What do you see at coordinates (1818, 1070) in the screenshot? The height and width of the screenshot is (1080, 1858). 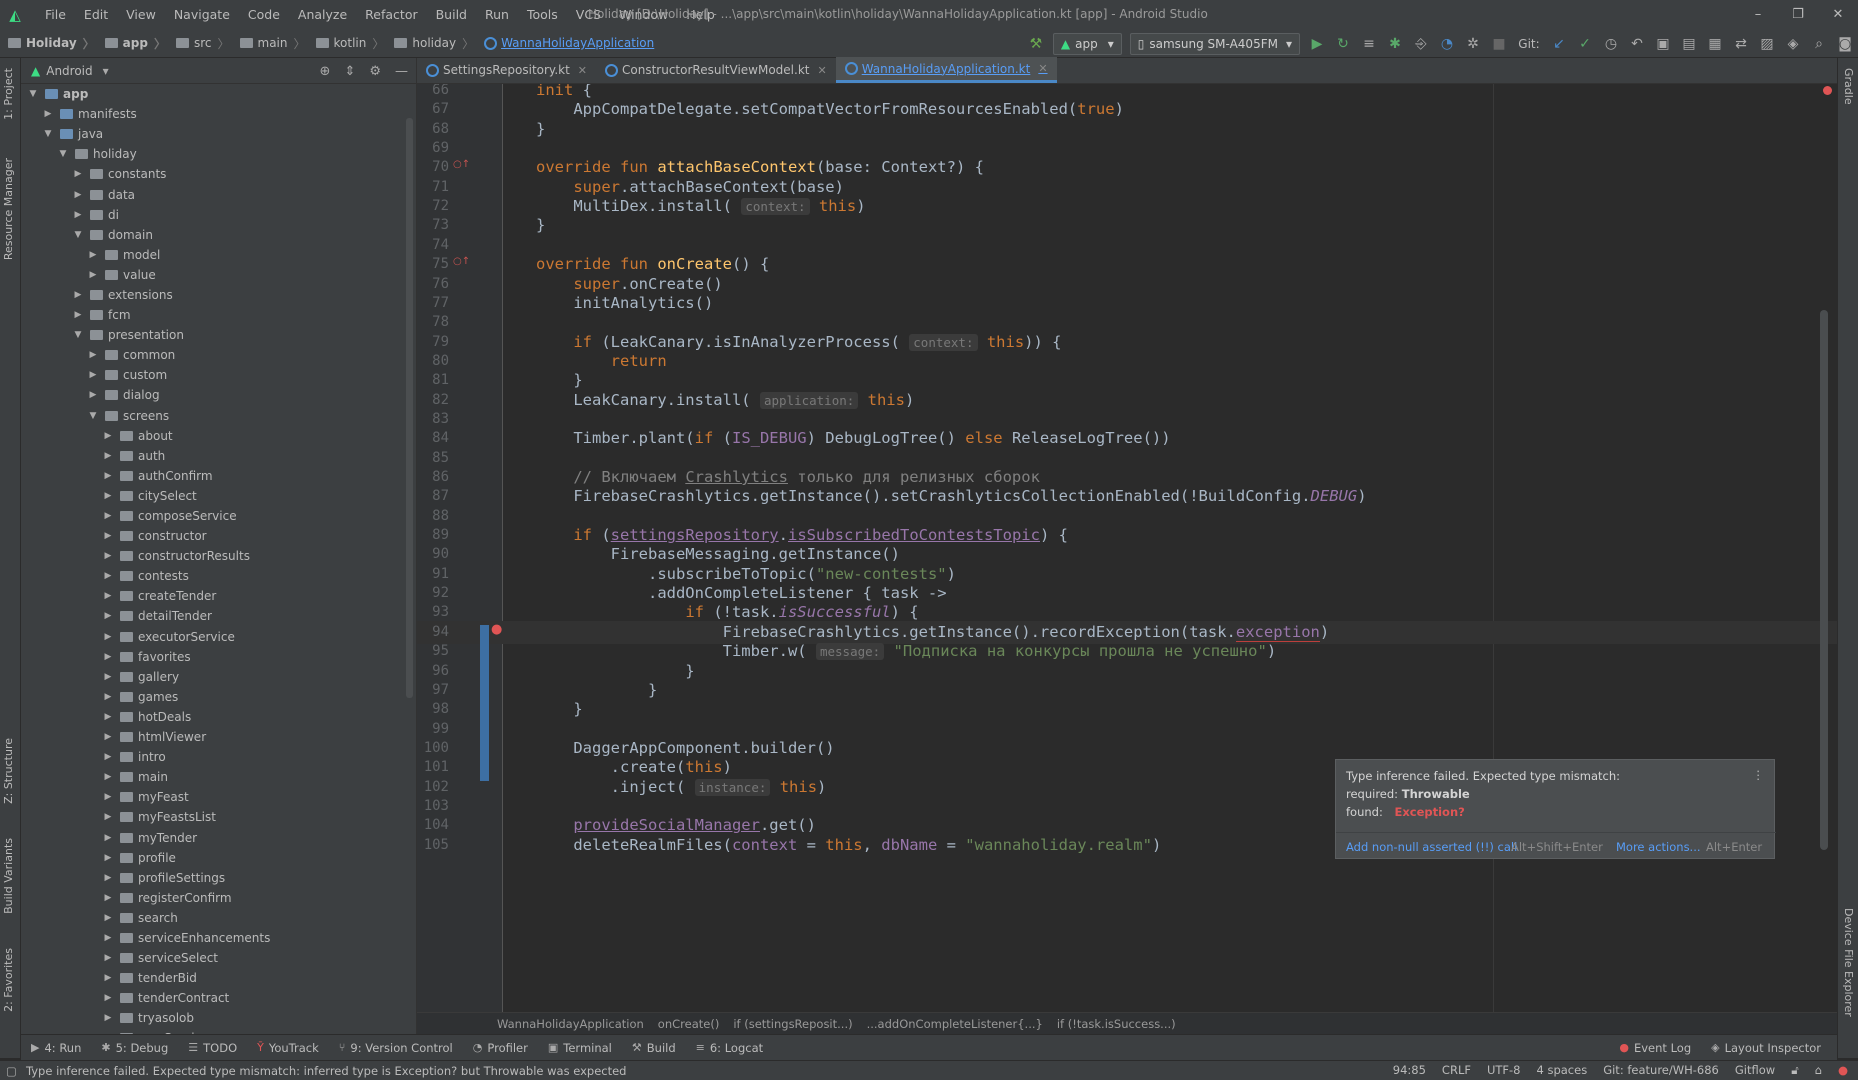 I see `memory-icon: ⌂` at bounding box center [1818, 1070].